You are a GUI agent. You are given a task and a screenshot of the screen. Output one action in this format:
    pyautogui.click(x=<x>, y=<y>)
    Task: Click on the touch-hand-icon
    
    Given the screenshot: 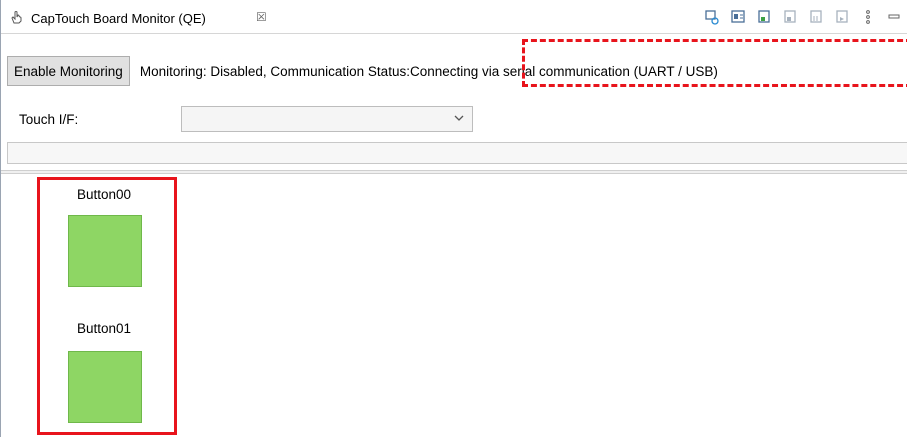 What is the action you would take?
    pyautogui.click(x=17, y=18)
    